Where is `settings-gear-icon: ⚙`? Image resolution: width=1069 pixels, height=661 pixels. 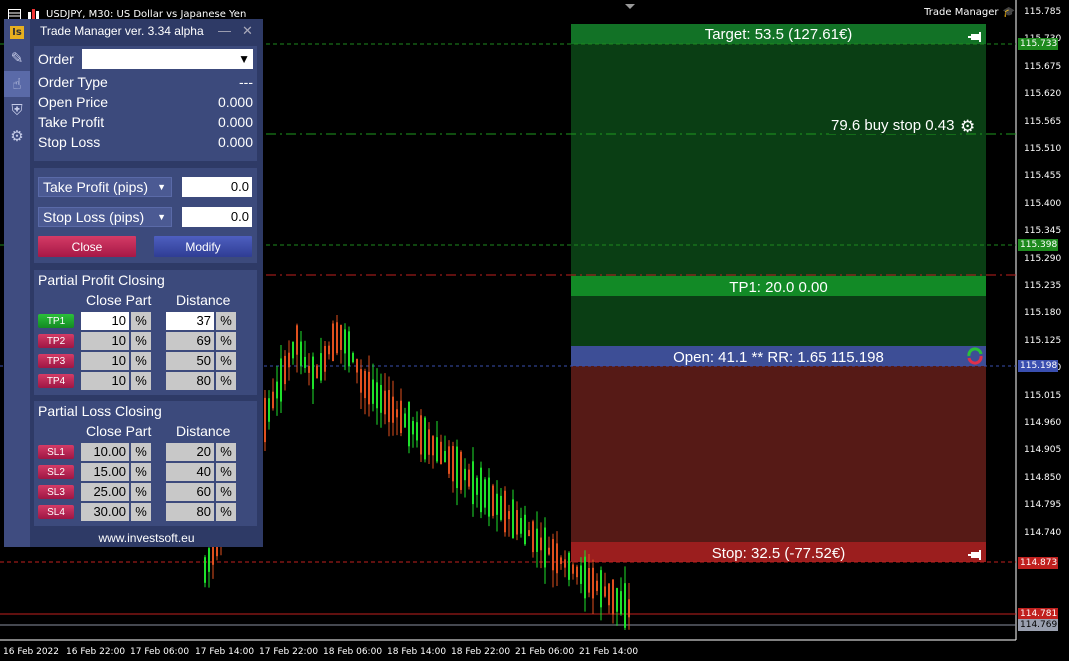 settings-gear-icon: ⚙ is located at coordinates (17, 136).